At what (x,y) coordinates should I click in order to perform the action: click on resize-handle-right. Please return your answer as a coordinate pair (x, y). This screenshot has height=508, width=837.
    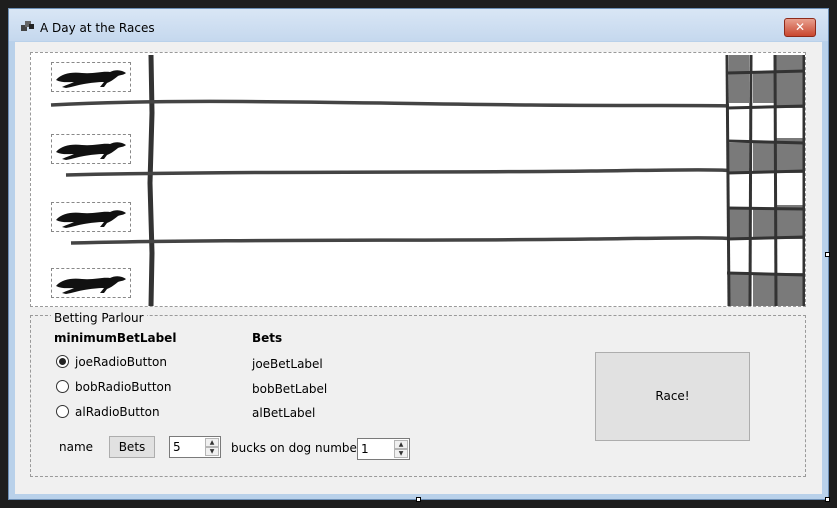
    Looking at the image, I should click on (827, 254).